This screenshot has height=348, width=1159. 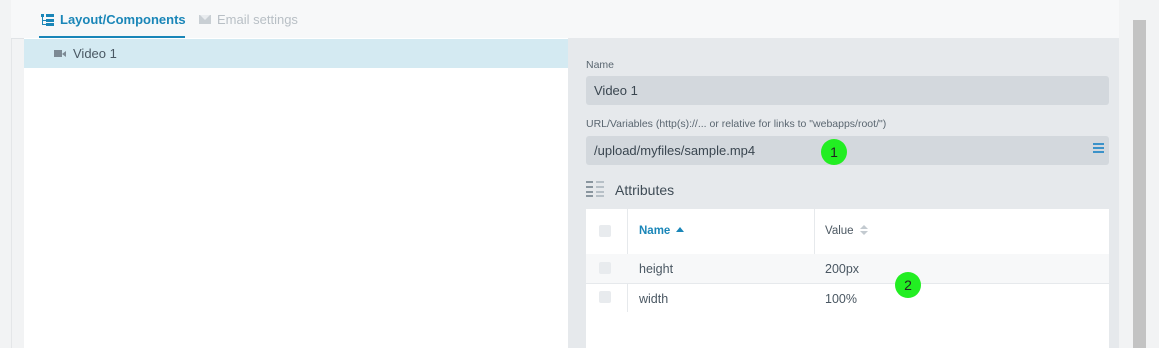 What do you see at coordinates (842, 269) in the screenshot?
I see `attribute-value: 200px` at bounding box center [842, 269].